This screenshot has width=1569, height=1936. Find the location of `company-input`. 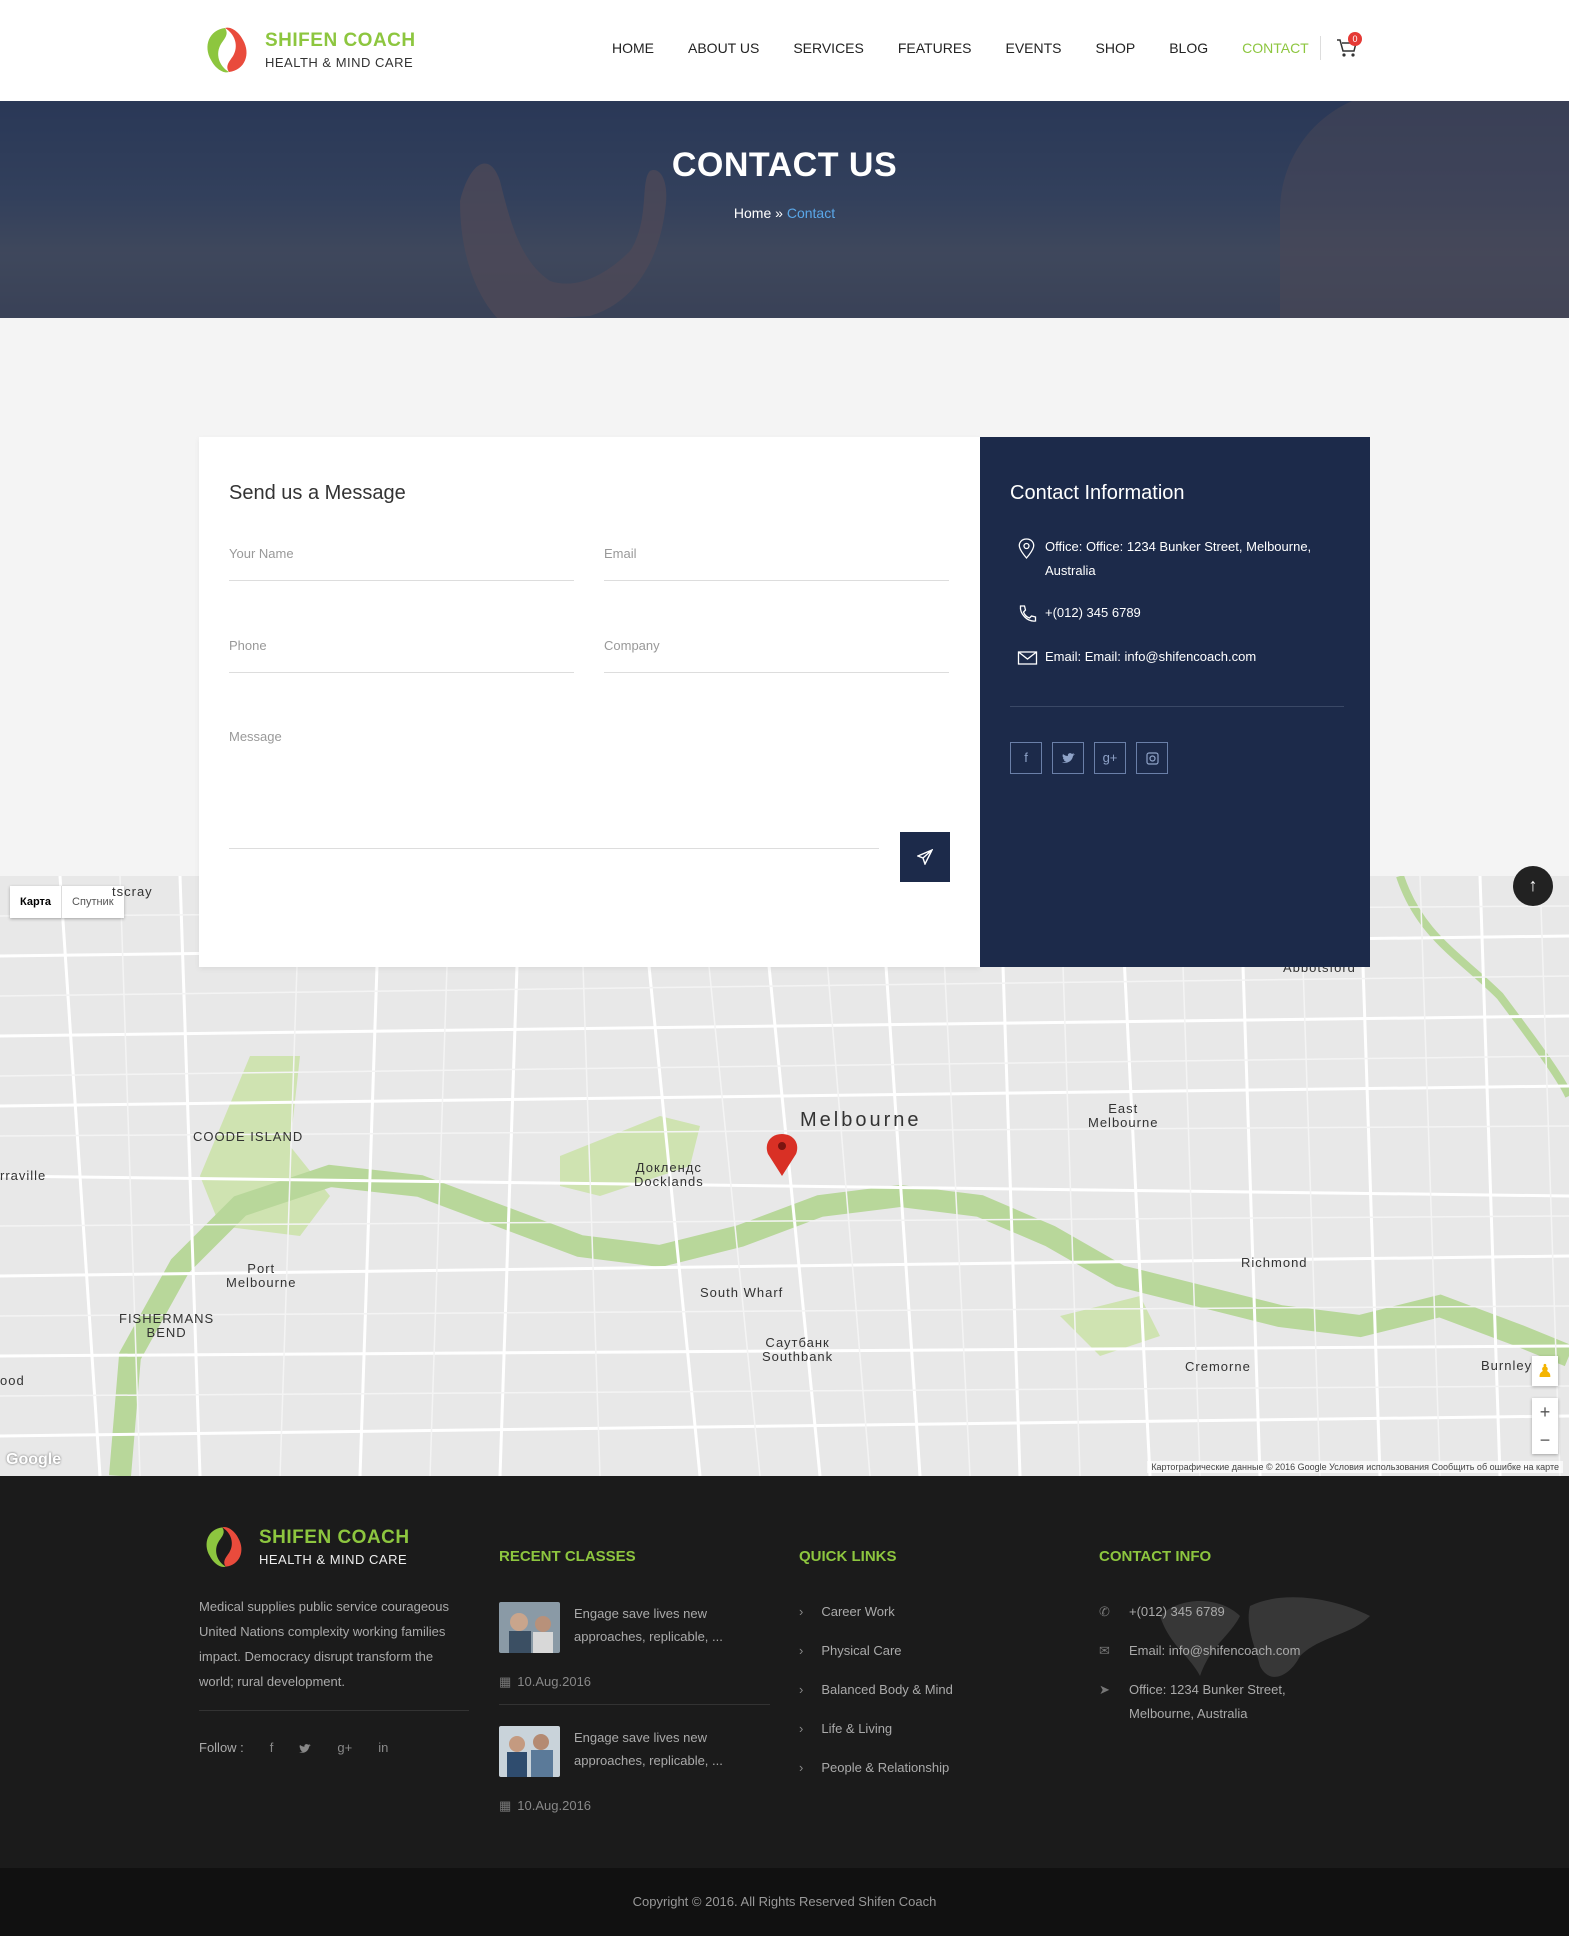

company-input is located at coordinates (776, 645).